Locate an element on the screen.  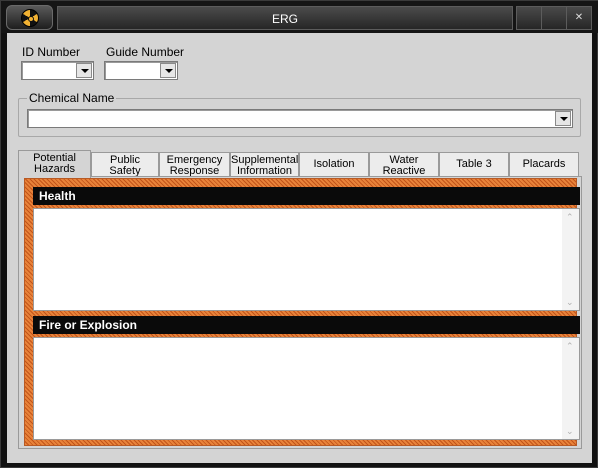
tab-water-reactive: Water Reactive is located at coordinates (404, 164).